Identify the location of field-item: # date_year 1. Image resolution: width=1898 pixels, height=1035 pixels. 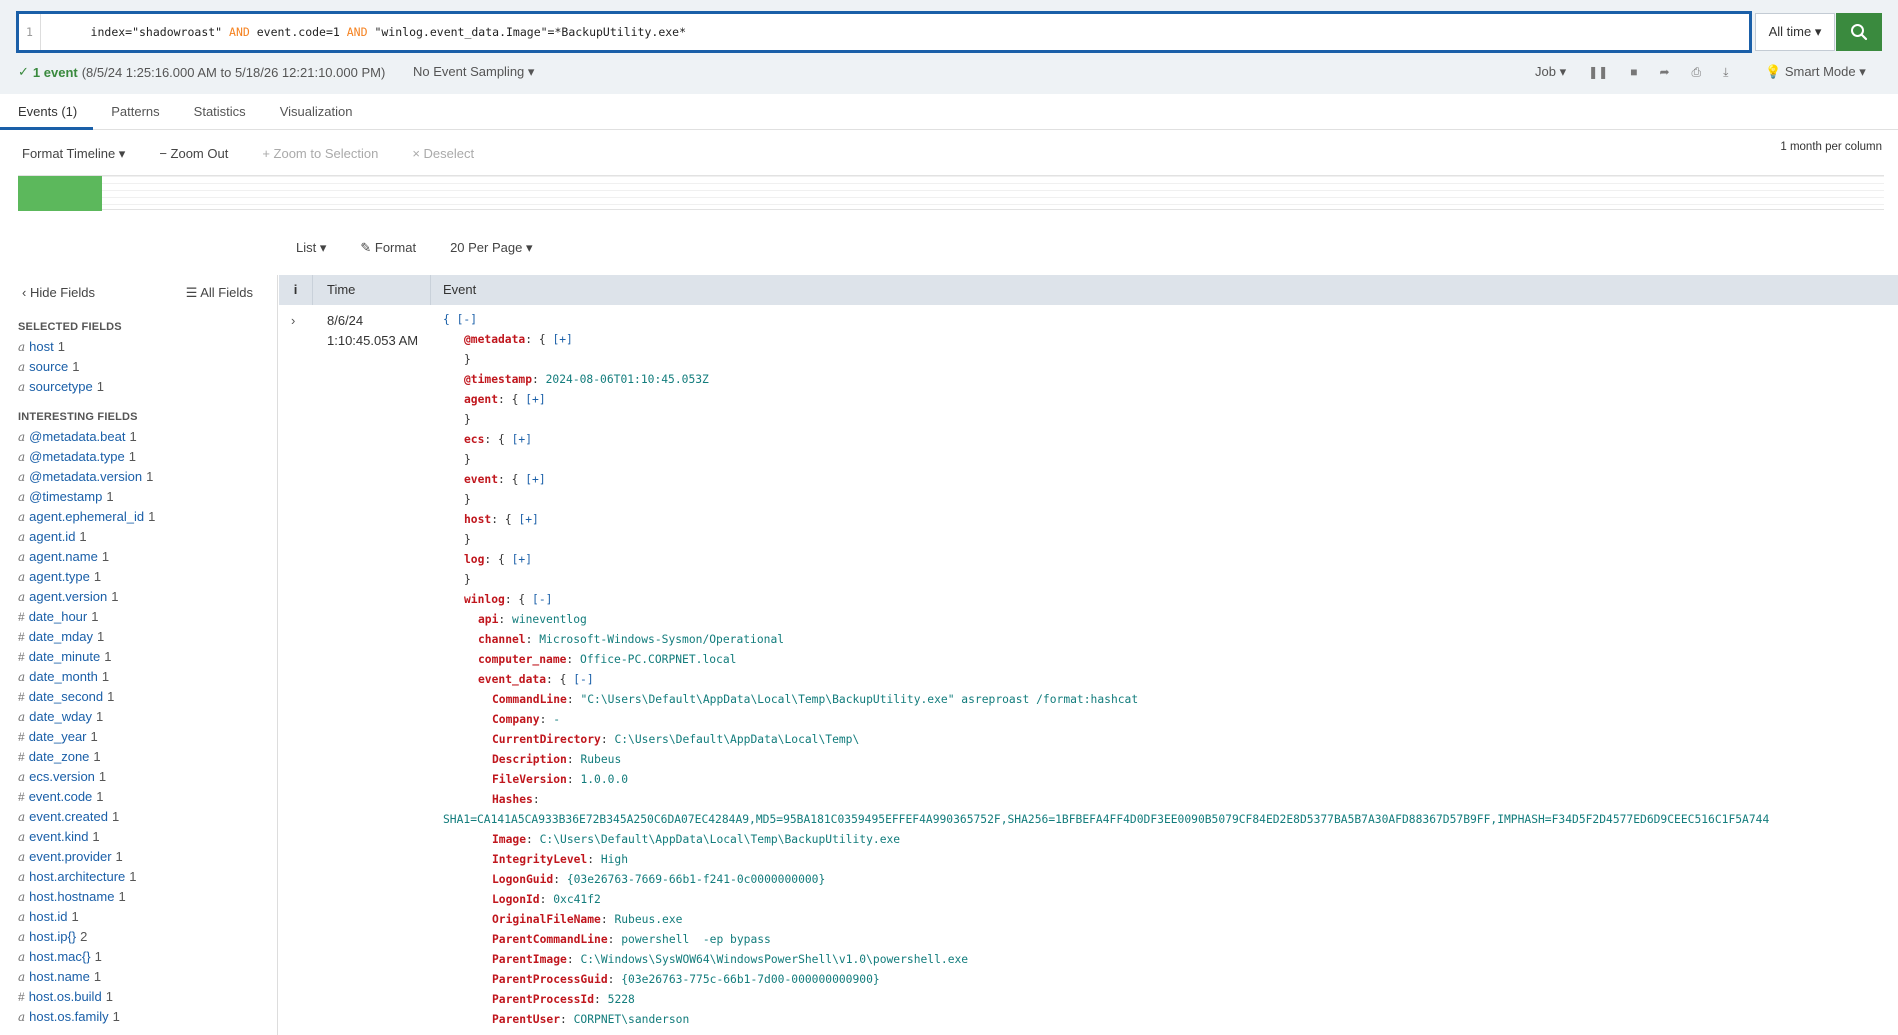
(138, 737).